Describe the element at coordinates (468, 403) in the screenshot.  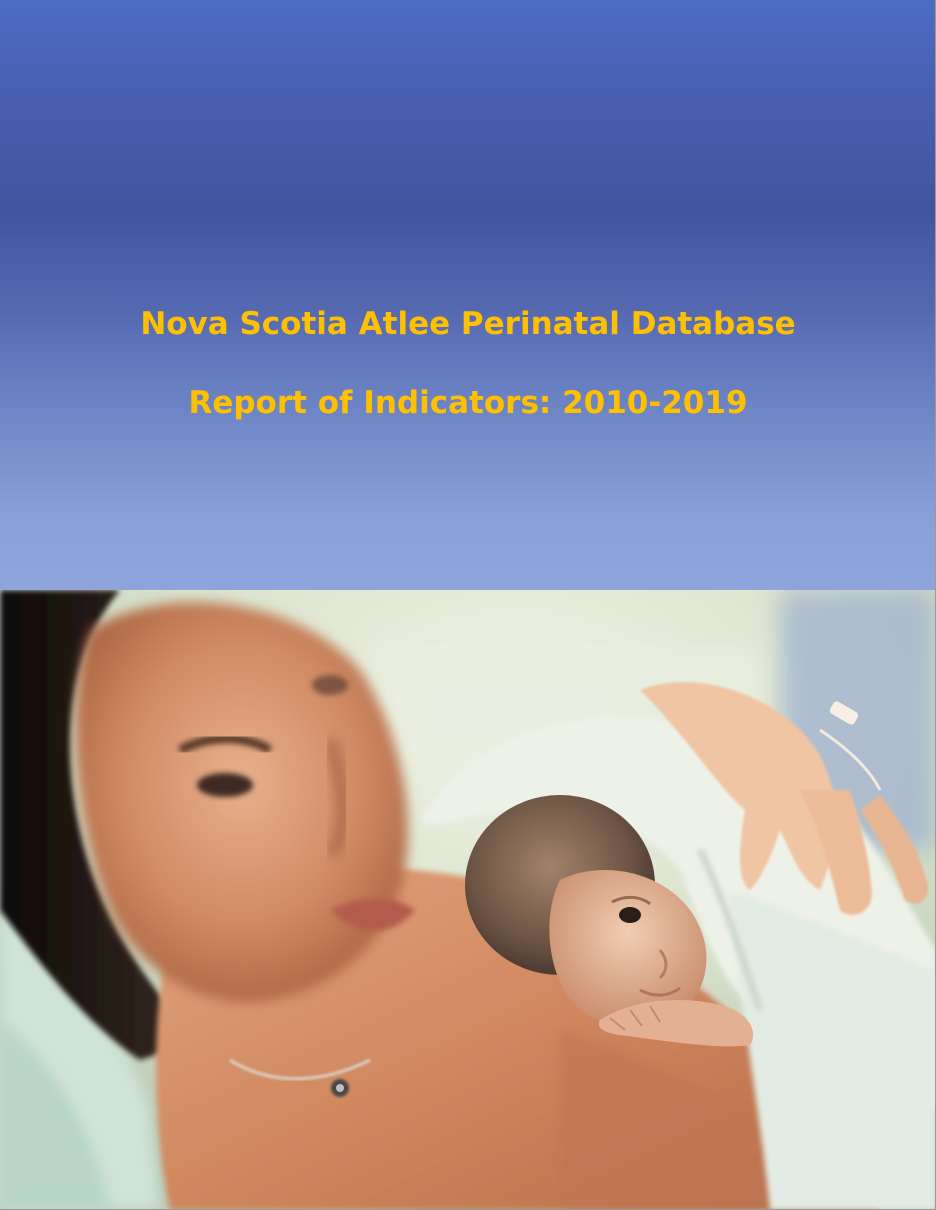
I see `report-subtitle: Report of Indicators: 2010-2019` at that location.